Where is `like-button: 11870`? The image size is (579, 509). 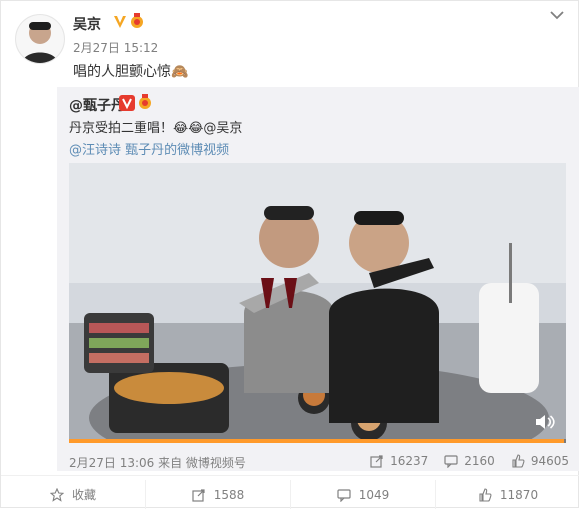 like-button: 11870 is located at coordinates (507, 494).